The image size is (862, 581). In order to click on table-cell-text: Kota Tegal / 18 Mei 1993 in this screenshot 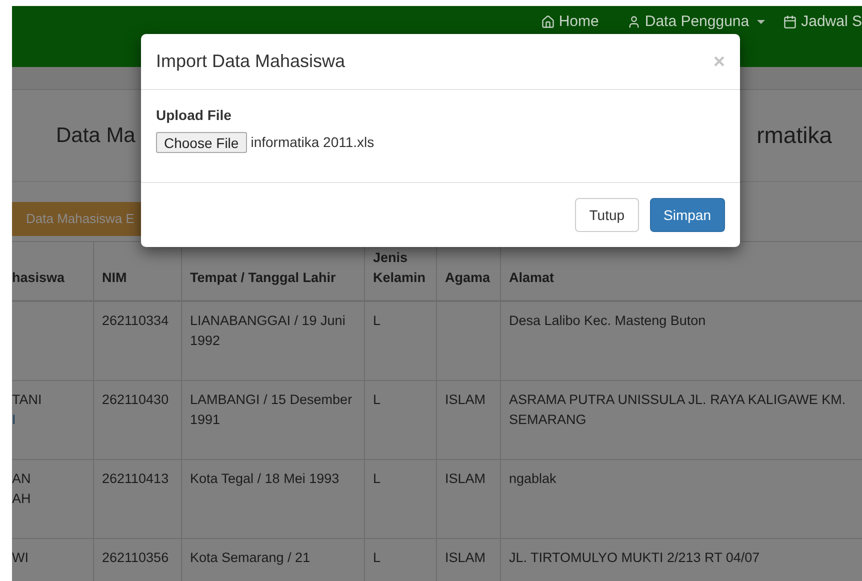, I will do `click(265, 479)`.